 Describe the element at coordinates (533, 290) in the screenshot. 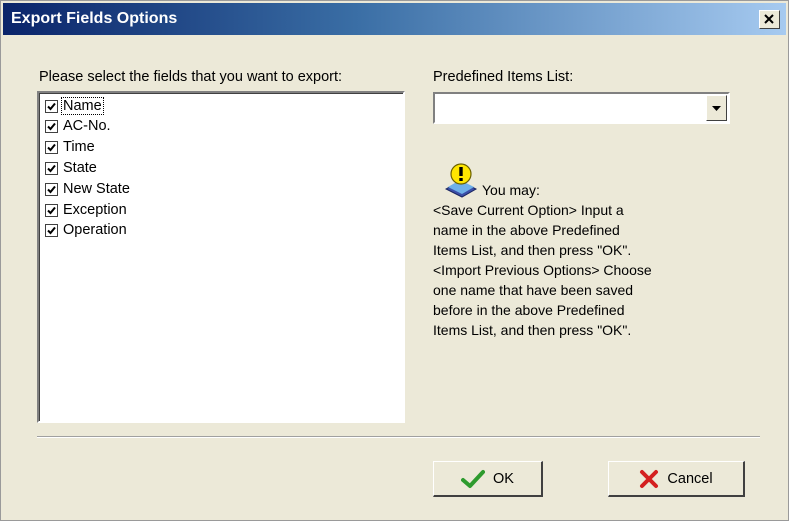

I see `help-line: one name that have been saved` at that location.